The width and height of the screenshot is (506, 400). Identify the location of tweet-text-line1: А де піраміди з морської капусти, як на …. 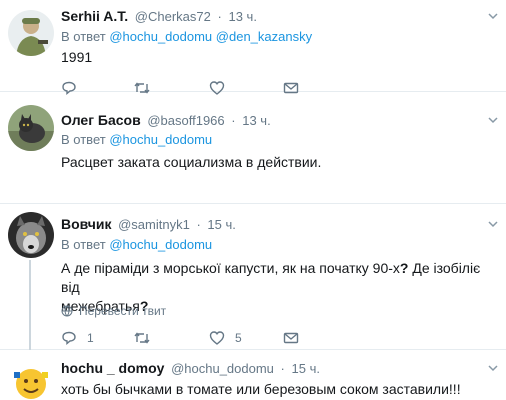
(230, 268).